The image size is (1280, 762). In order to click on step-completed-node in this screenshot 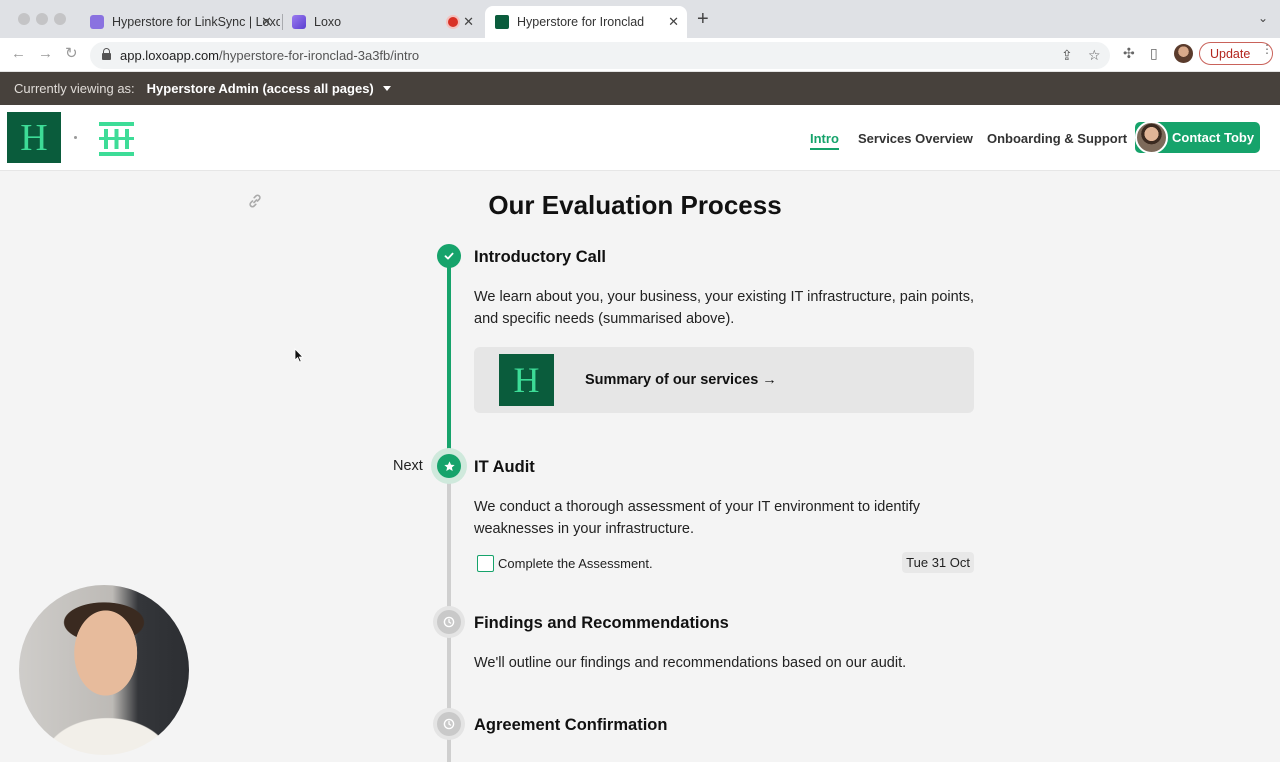, I will do `click(449, 256)`.